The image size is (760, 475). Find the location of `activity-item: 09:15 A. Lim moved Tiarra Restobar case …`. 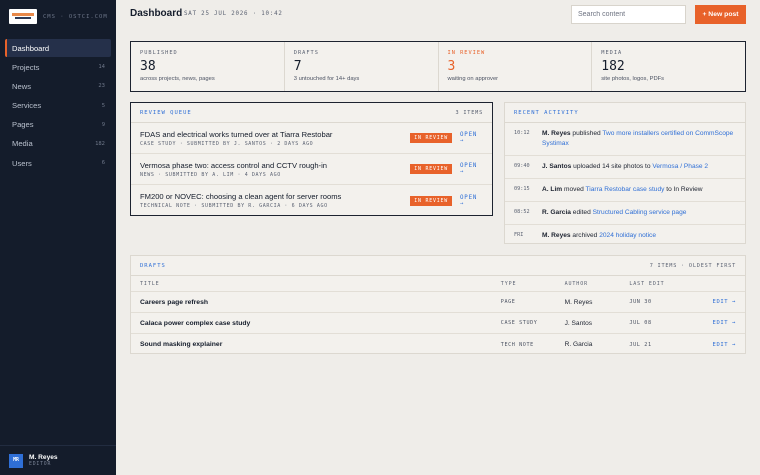

activity-item: 09:15 A. Lim moved Tiarra Restobar case … is located at coordinates (625, 190).